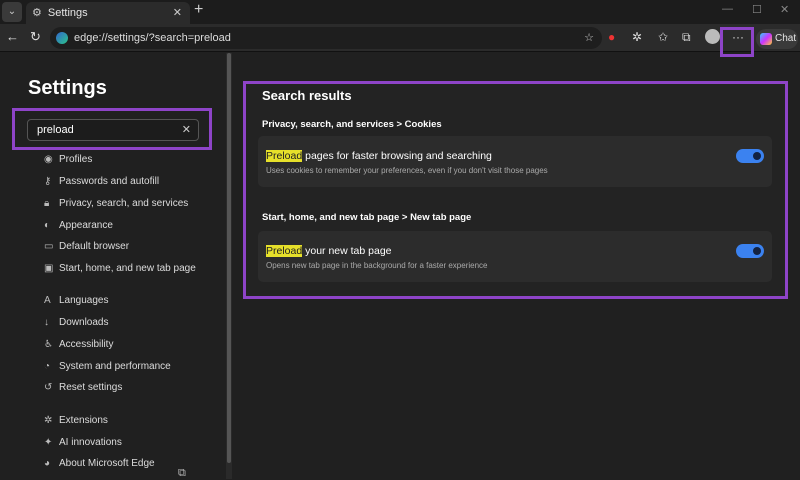  What do you see at coordinates (12, 36) in the screenshot?
I see `back-button: ←` at bounding box center [12, 36].